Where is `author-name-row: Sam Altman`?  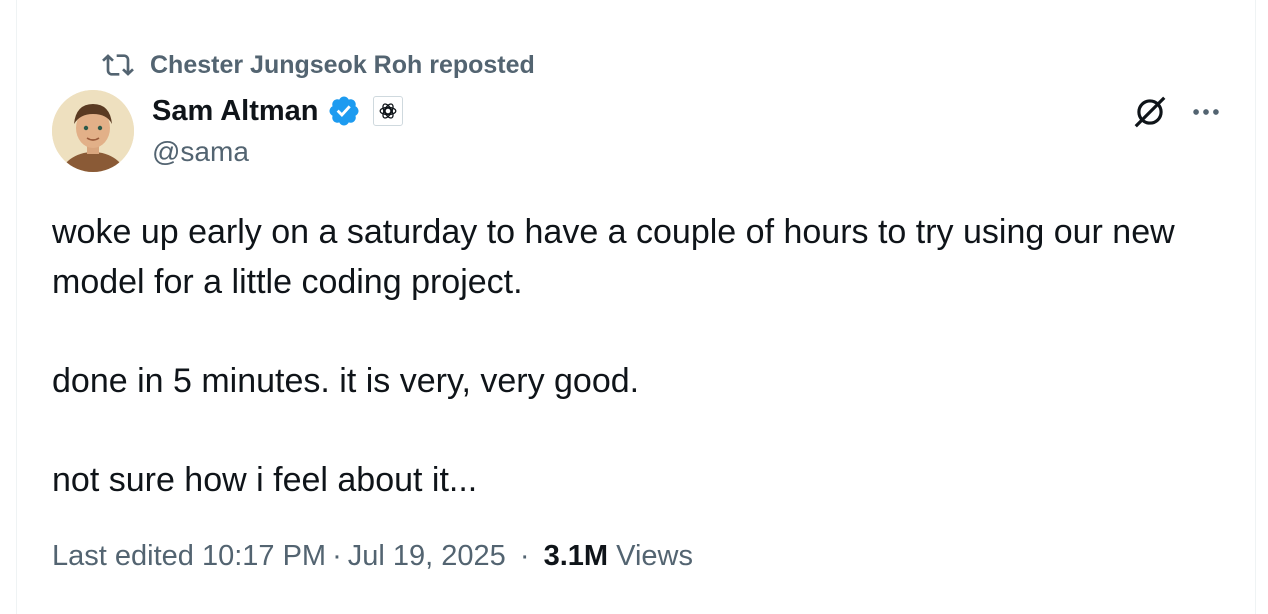 author-name-row: Sam Altman is located at coordinates (277, 111).